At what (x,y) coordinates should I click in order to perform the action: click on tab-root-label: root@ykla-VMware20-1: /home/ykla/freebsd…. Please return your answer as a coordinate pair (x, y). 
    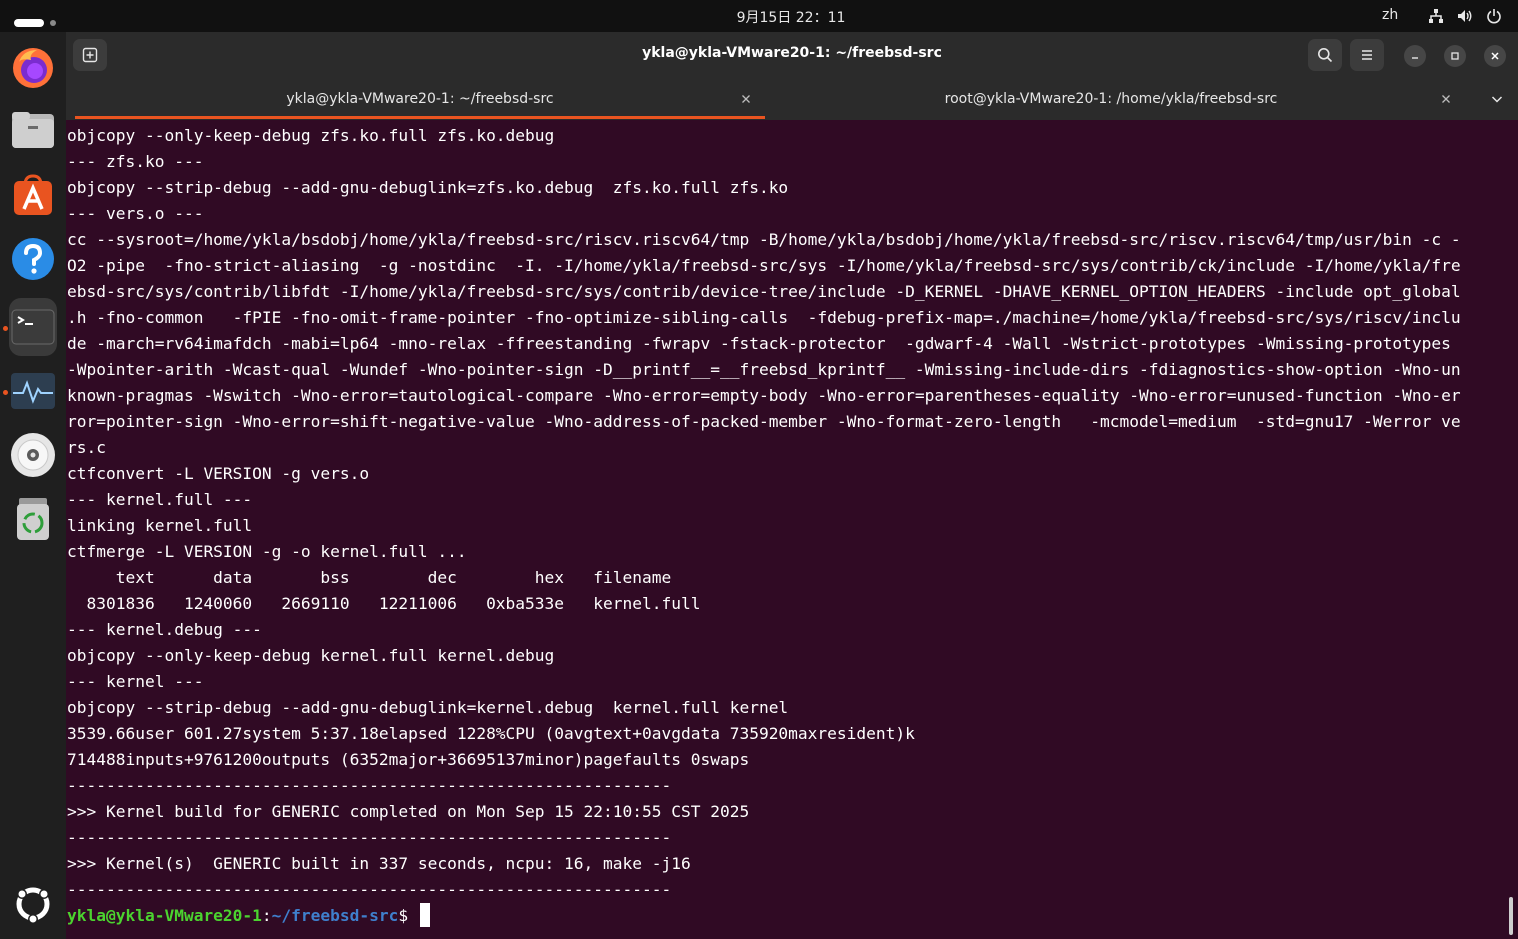
    Looking at the image, I should click on (1111, 99).